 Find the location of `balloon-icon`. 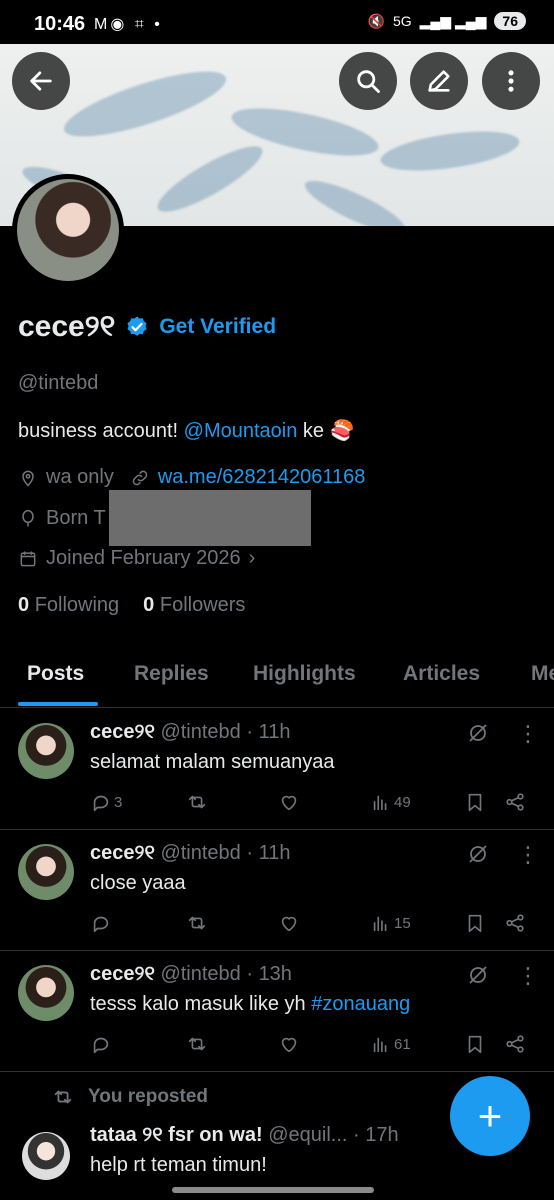

balloon-icon is located at coordinates (28, 517).